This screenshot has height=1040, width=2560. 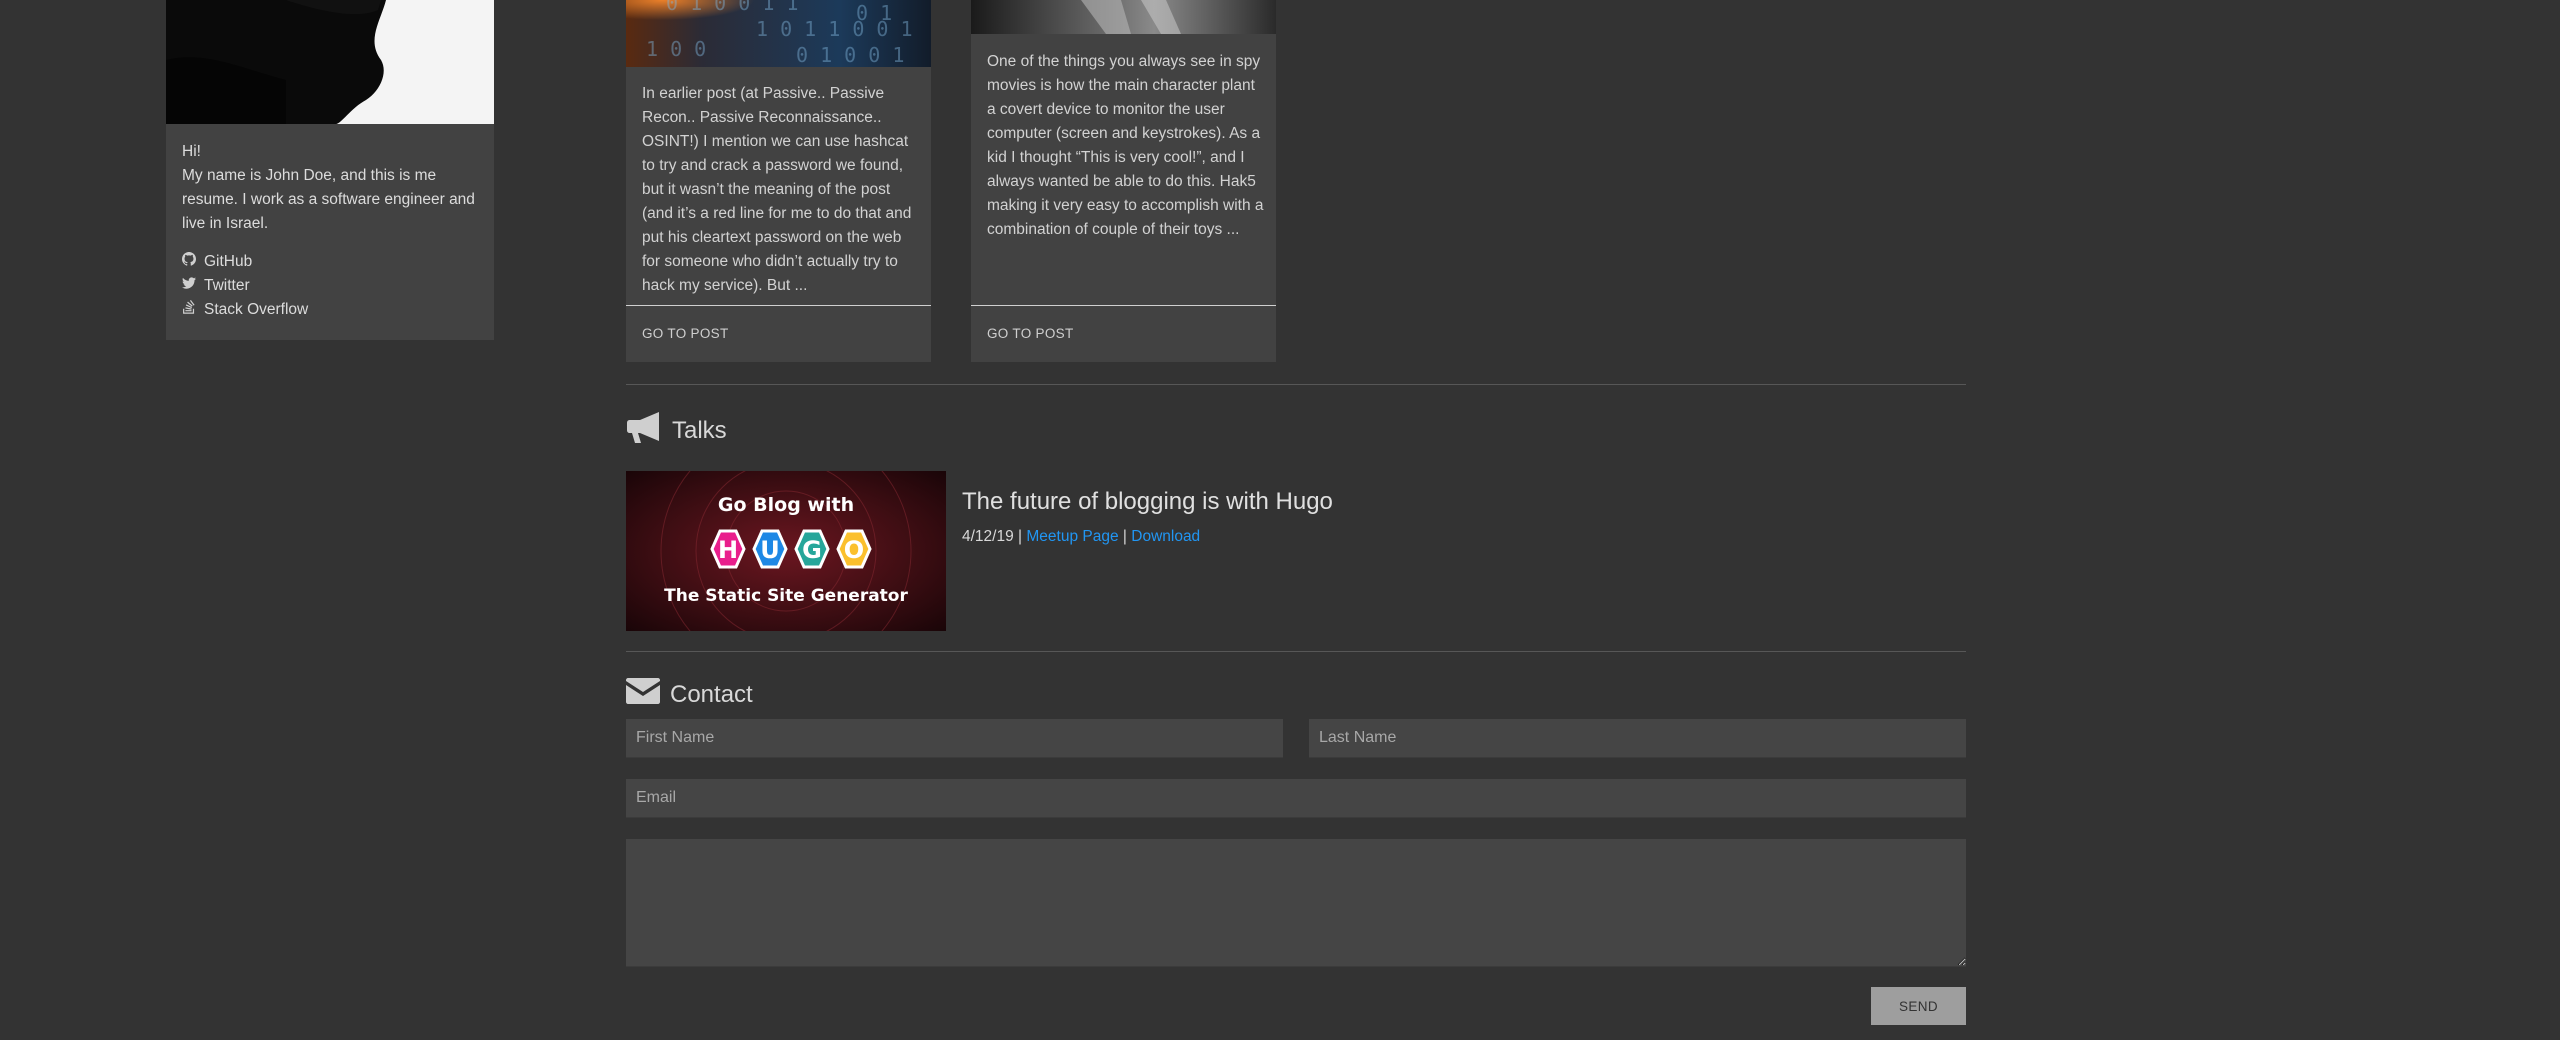 I want to click on github-label: GitHub, so click(x=228, y=261).